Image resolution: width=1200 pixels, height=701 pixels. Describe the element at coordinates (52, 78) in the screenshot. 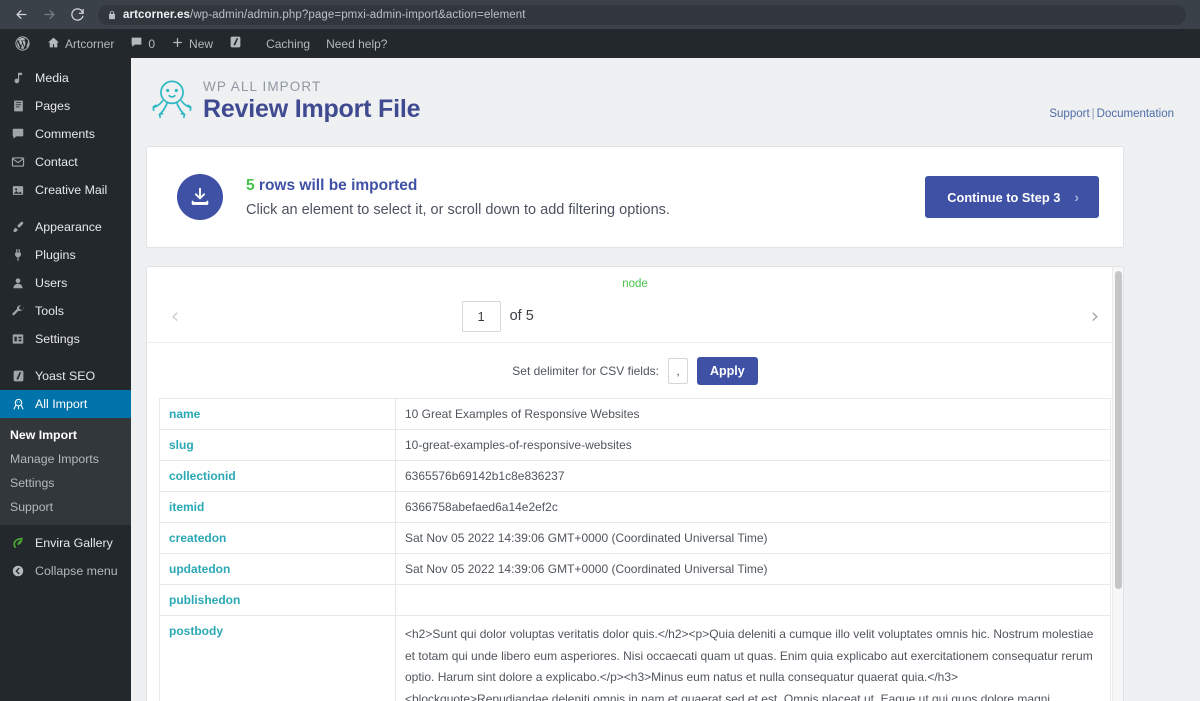

I see `sidebar-item-label: Media` at that location.